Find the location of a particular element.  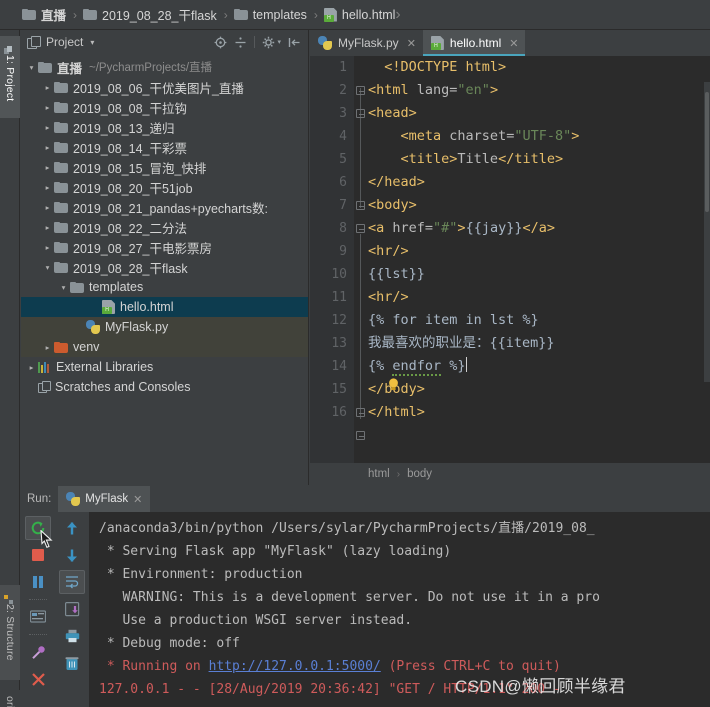

scroll-up-icon is located at coordinates (72, 528).